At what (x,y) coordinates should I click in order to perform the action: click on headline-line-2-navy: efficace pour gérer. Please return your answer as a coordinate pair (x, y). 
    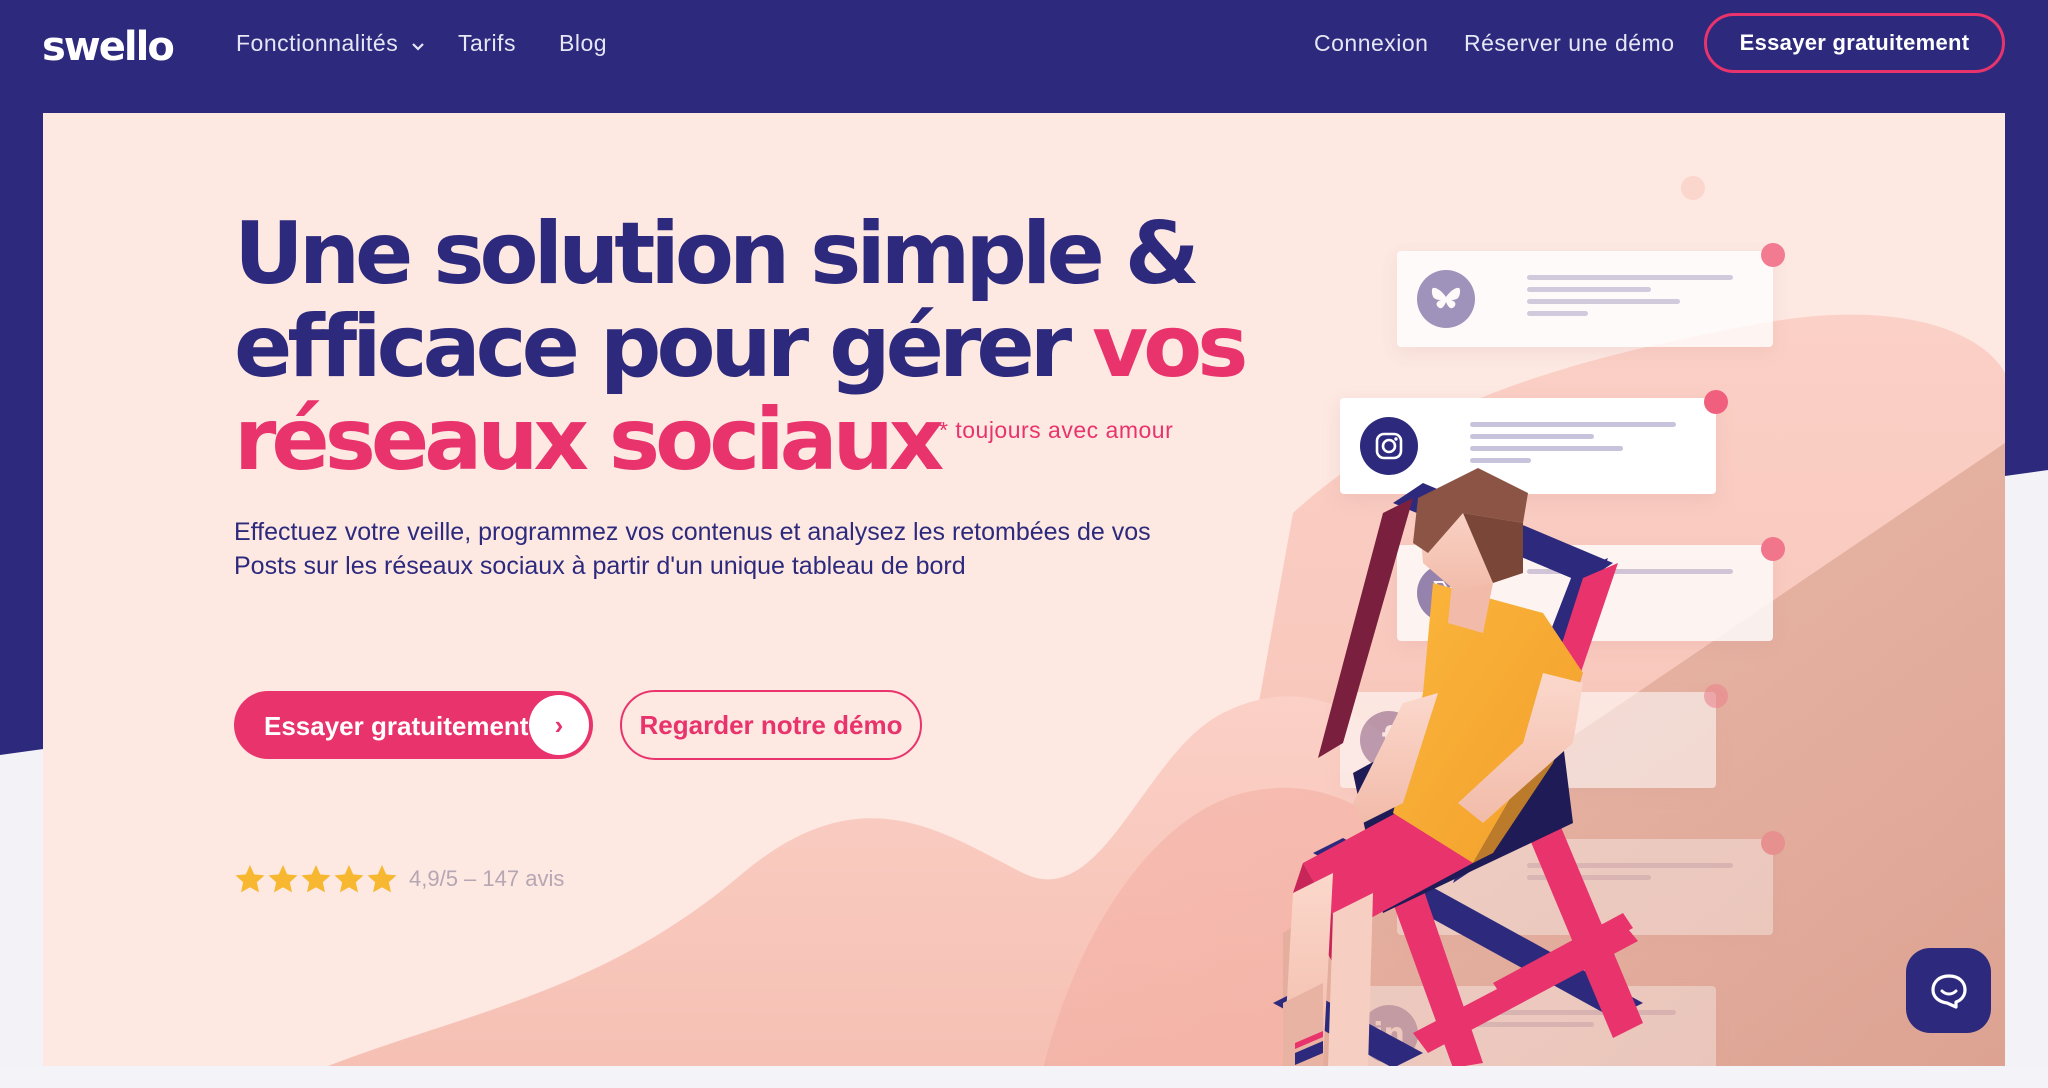
    Looking at the image, I should click on (663, 347).